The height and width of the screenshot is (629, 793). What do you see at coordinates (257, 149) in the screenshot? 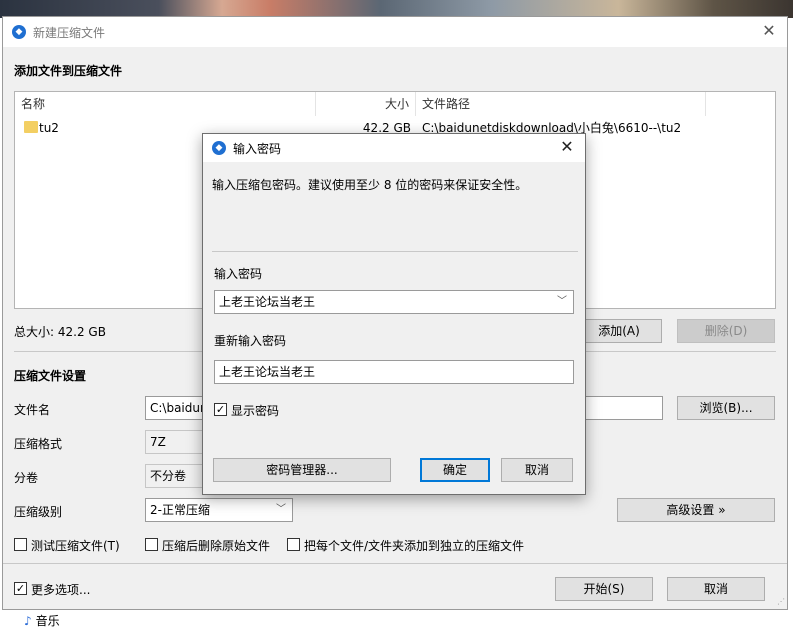
I see `dialog-title: 输入密码` at bounding box center [257, 149].